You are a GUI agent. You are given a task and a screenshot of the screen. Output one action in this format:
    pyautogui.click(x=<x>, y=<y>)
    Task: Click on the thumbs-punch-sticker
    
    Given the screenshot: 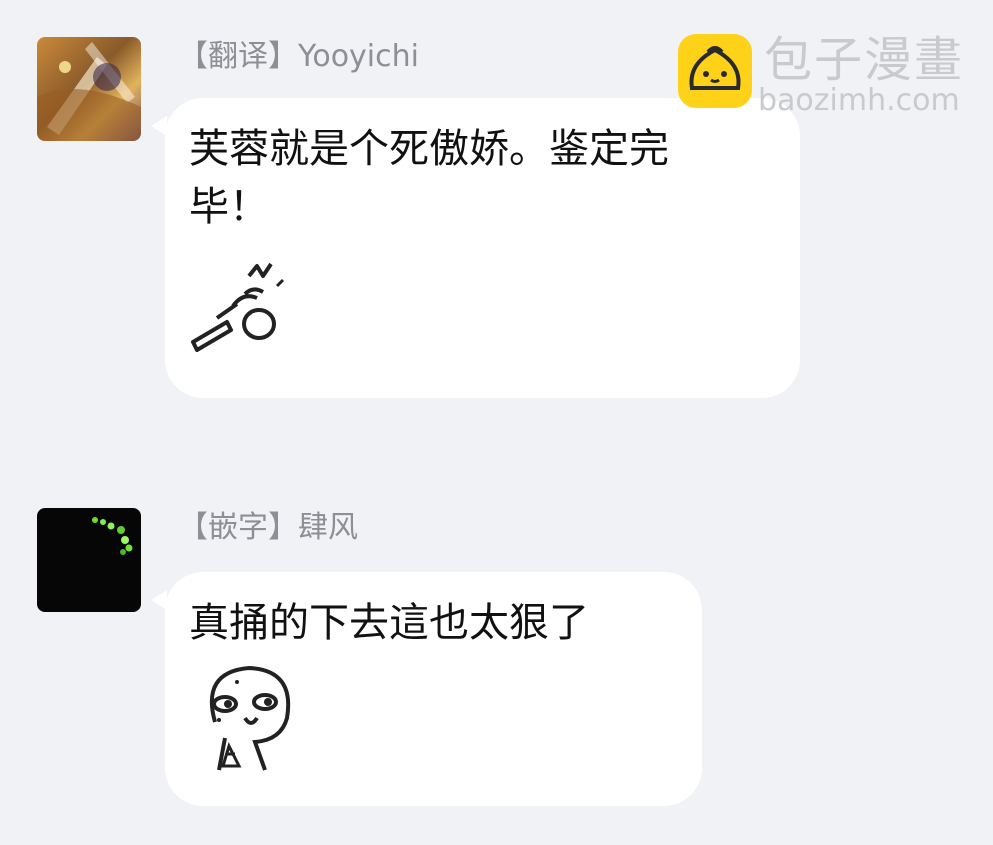 What is the action you would take?
    pyautogui.click(x=247, y=302)
    